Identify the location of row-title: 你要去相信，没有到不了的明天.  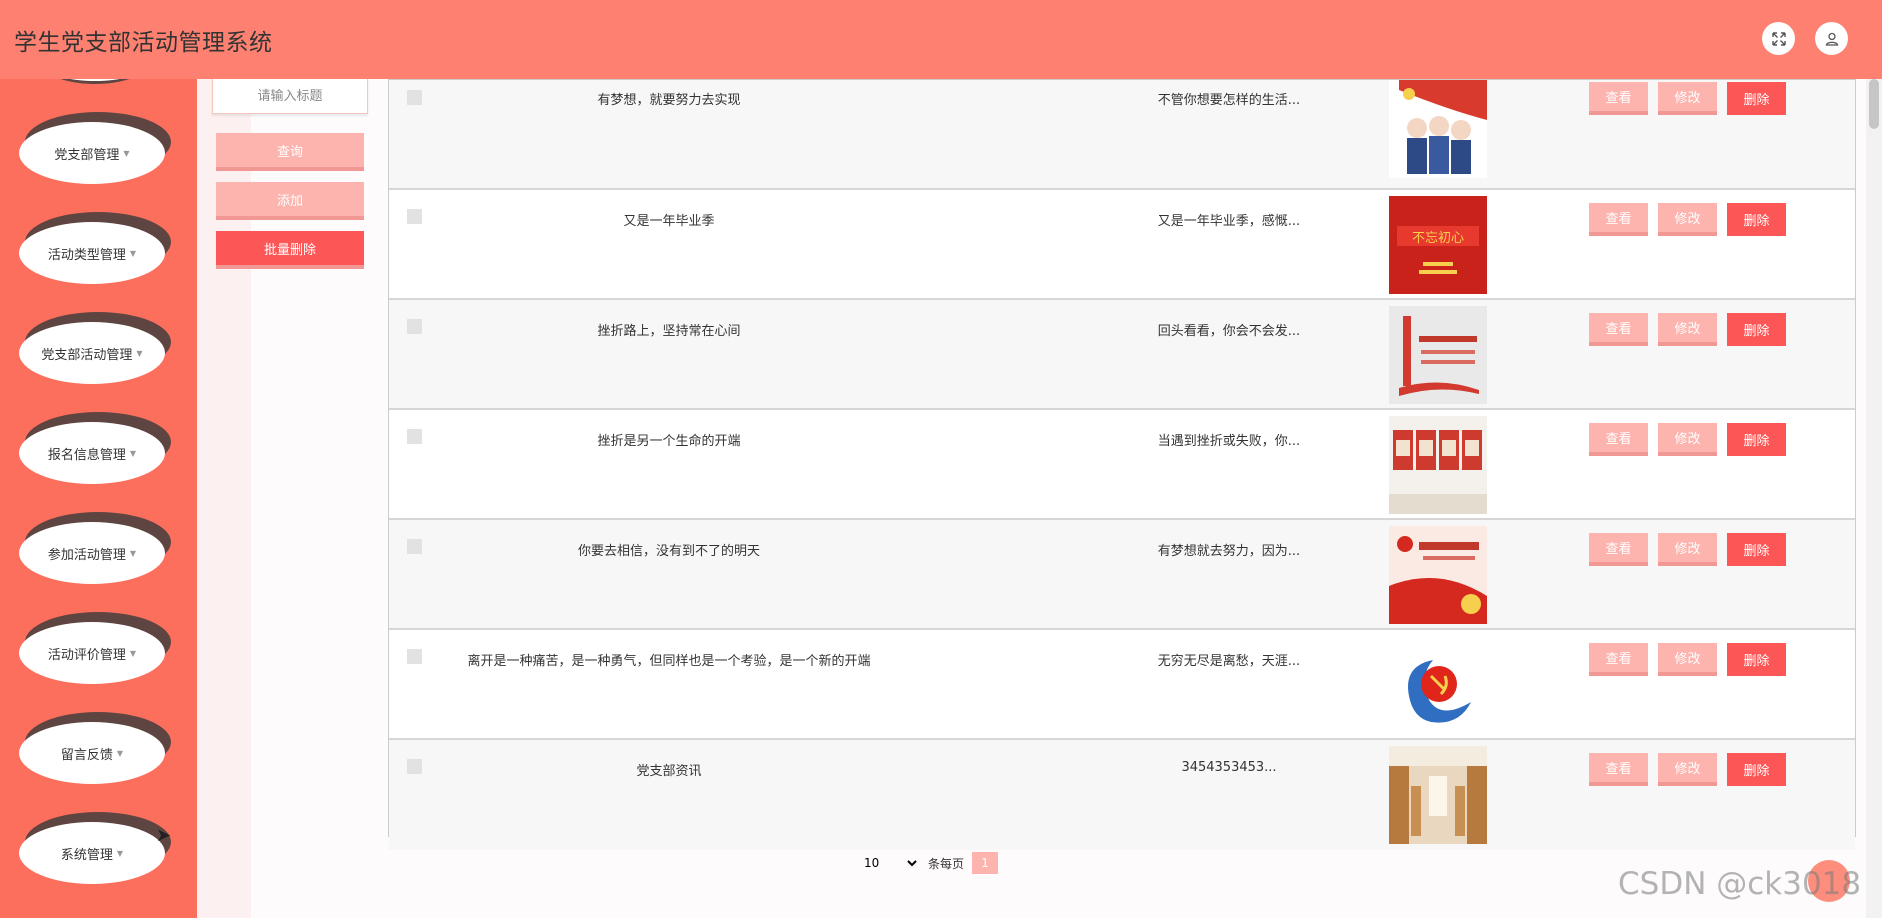
(668, 551).